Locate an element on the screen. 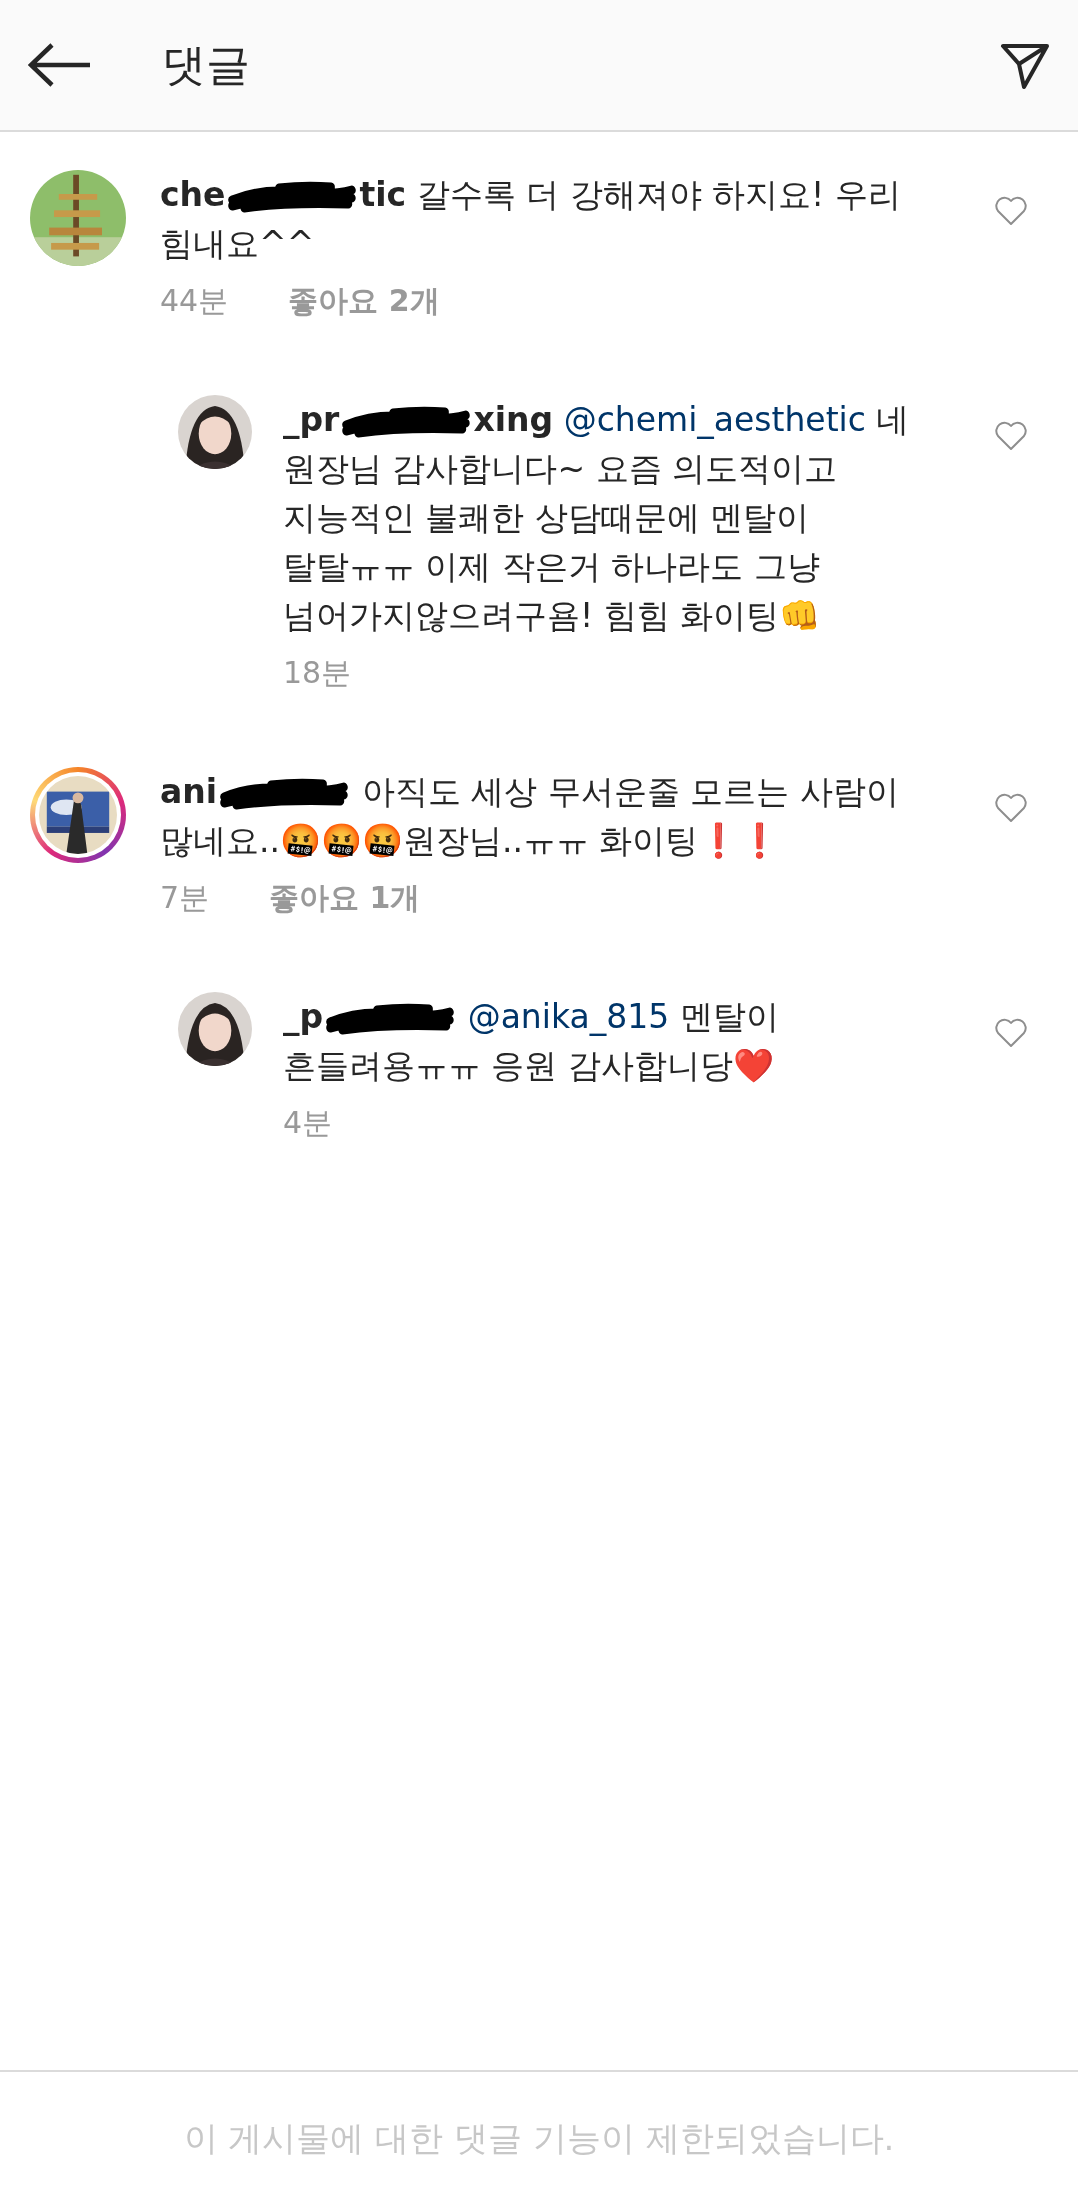  comment-text: che tic 갈수록 더 강해져야 하지요! 우리 힘내요^^ is located at coordinates (531, 219).